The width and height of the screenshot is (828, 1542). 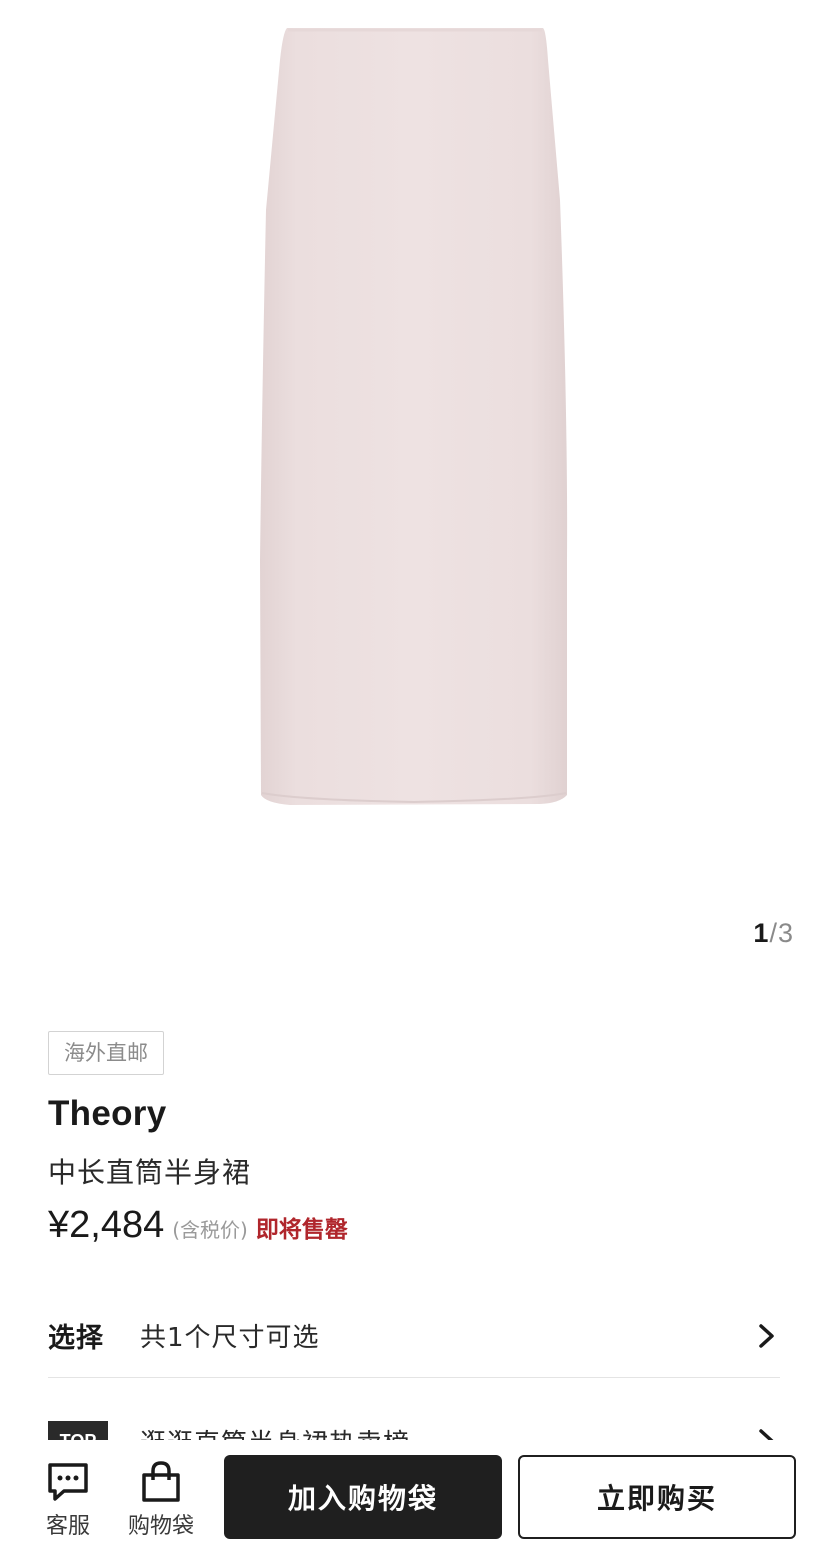 I want to click on price: ¥2,484, so click(x=106, y=1225).